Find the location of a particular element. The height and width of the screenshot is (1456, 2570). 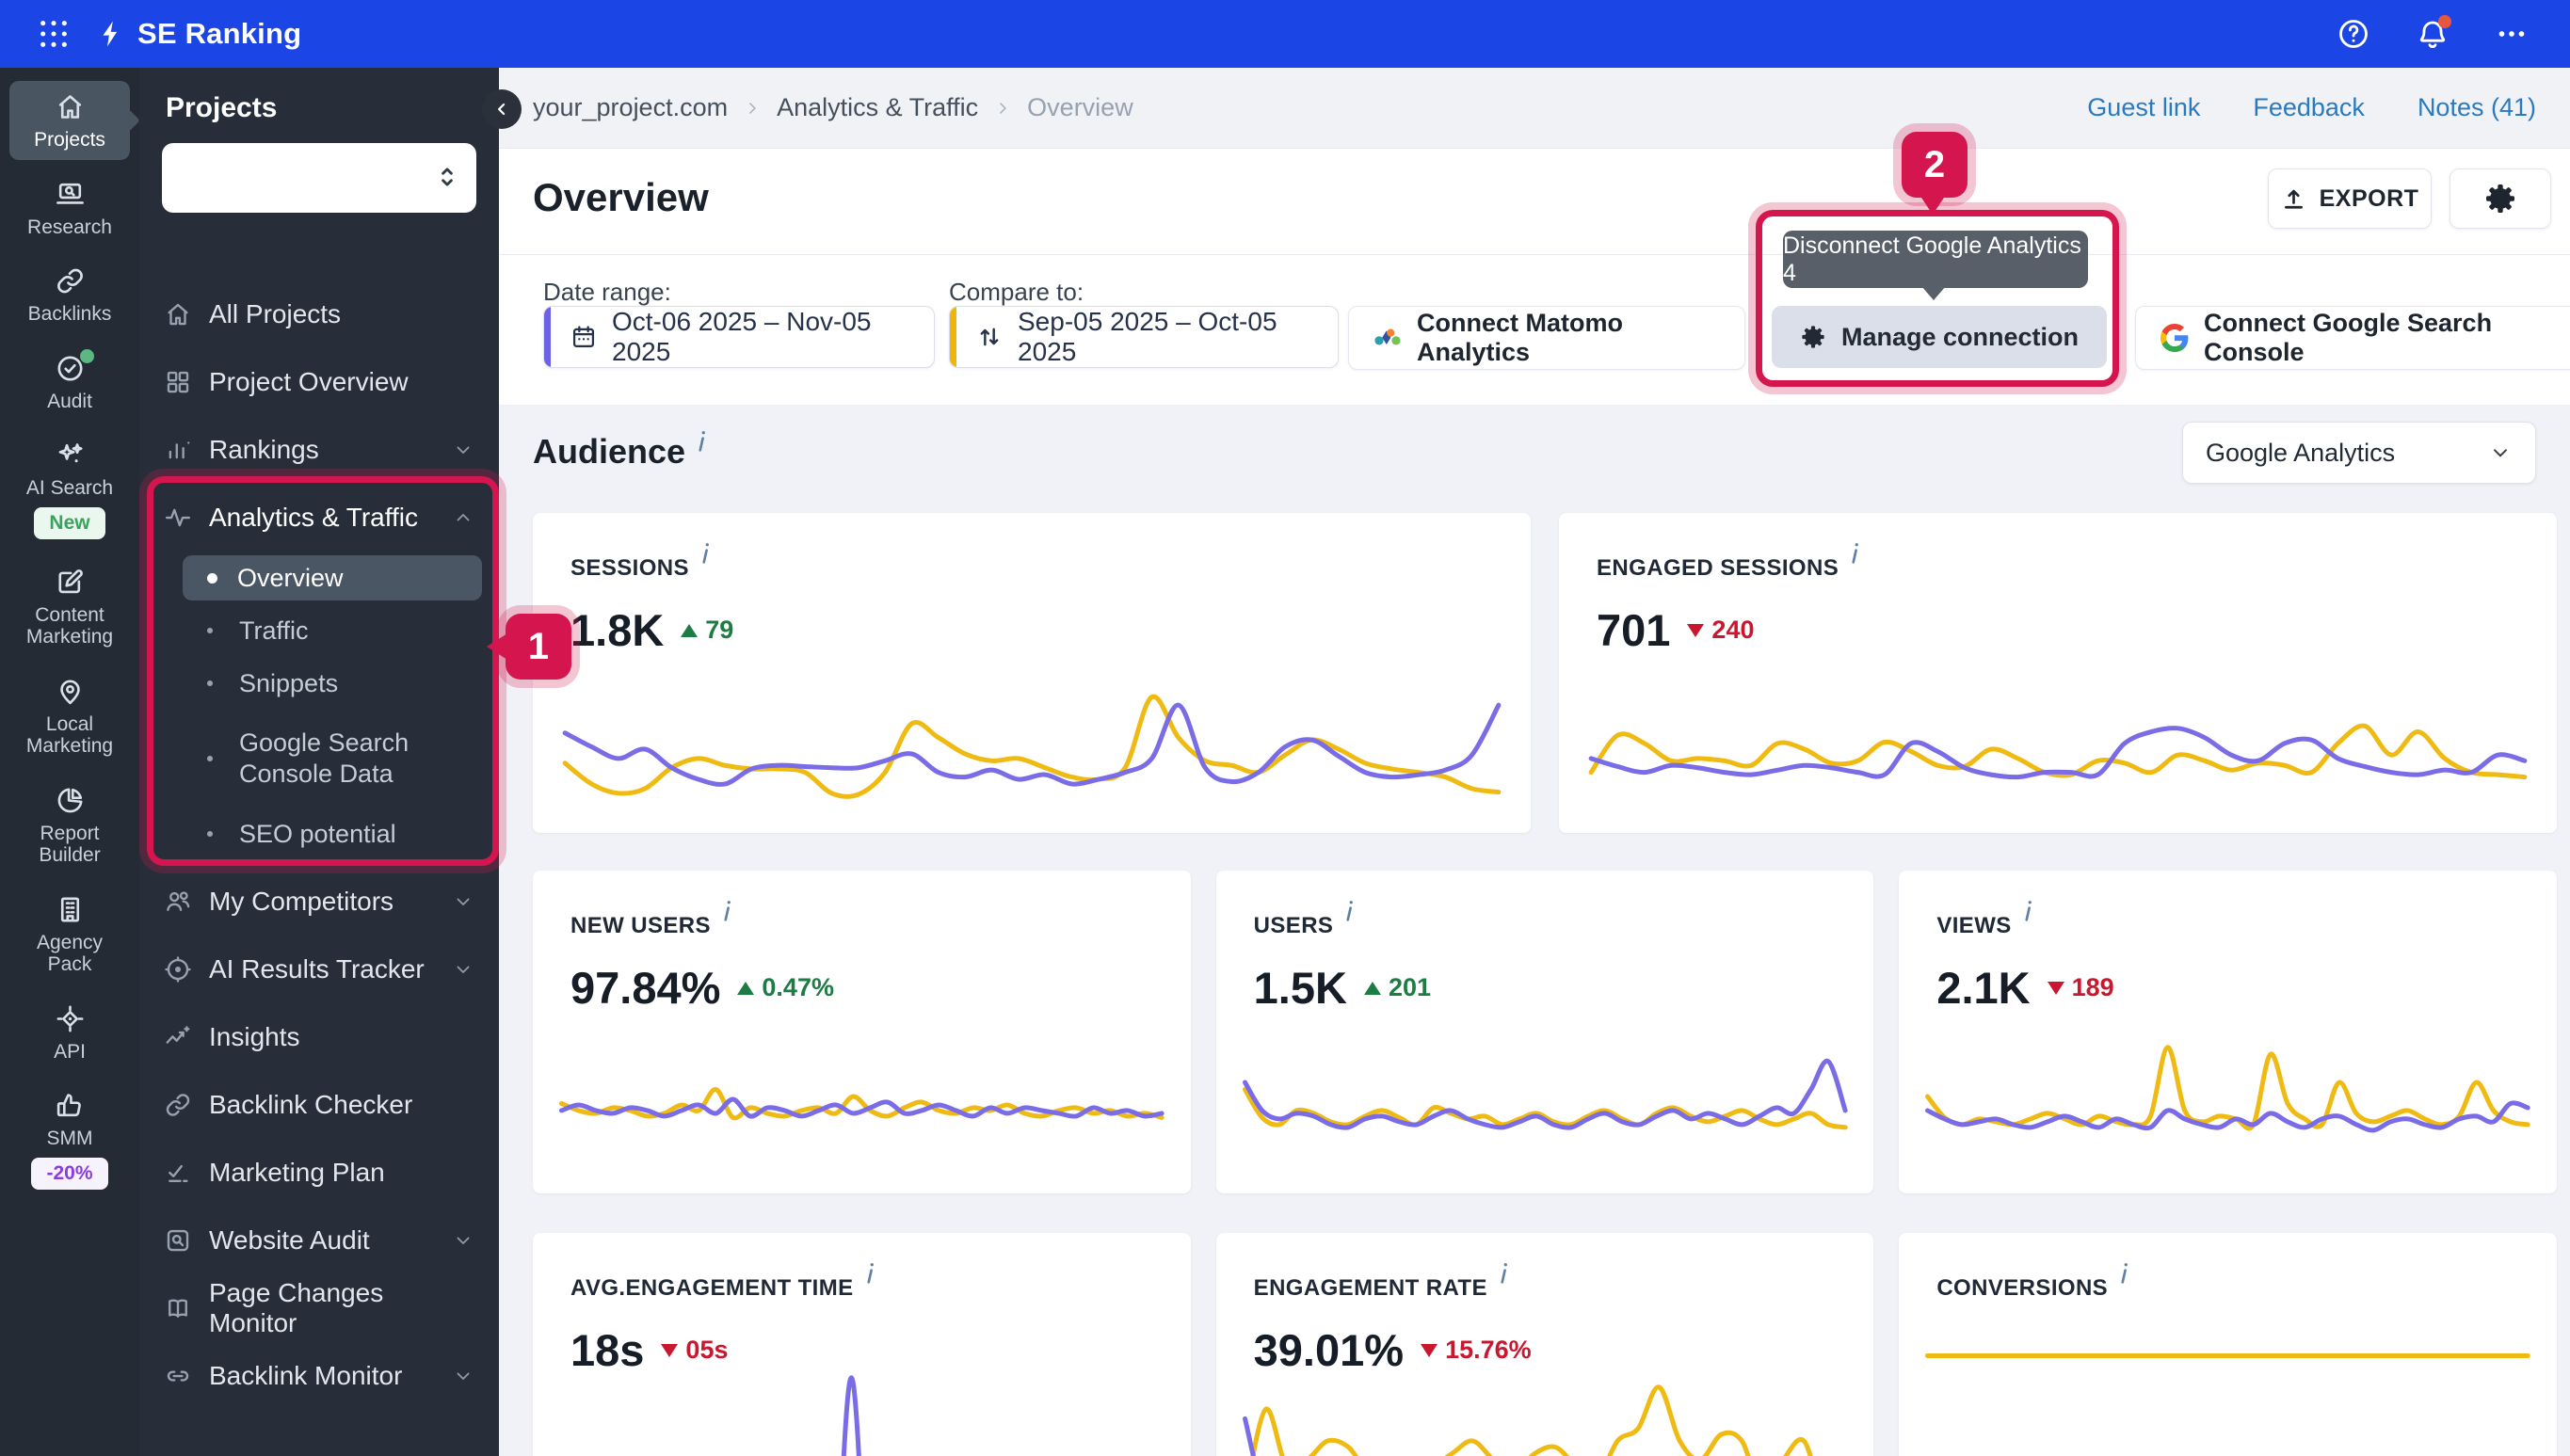

sidebar-item-all-projects: All Projects is located at coordinates (319, 314).